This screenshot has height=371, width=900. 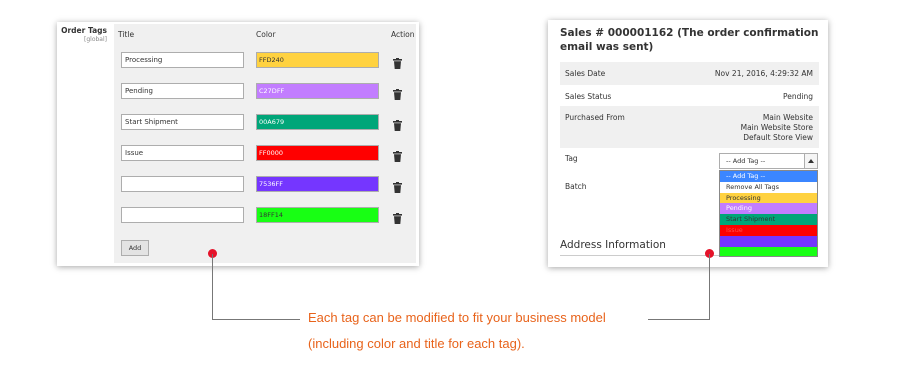 What do you see at coordinates (317, 215) in the screenshot?
I see `tag-color-input: 18FF14` at bounding box center [317, 215].